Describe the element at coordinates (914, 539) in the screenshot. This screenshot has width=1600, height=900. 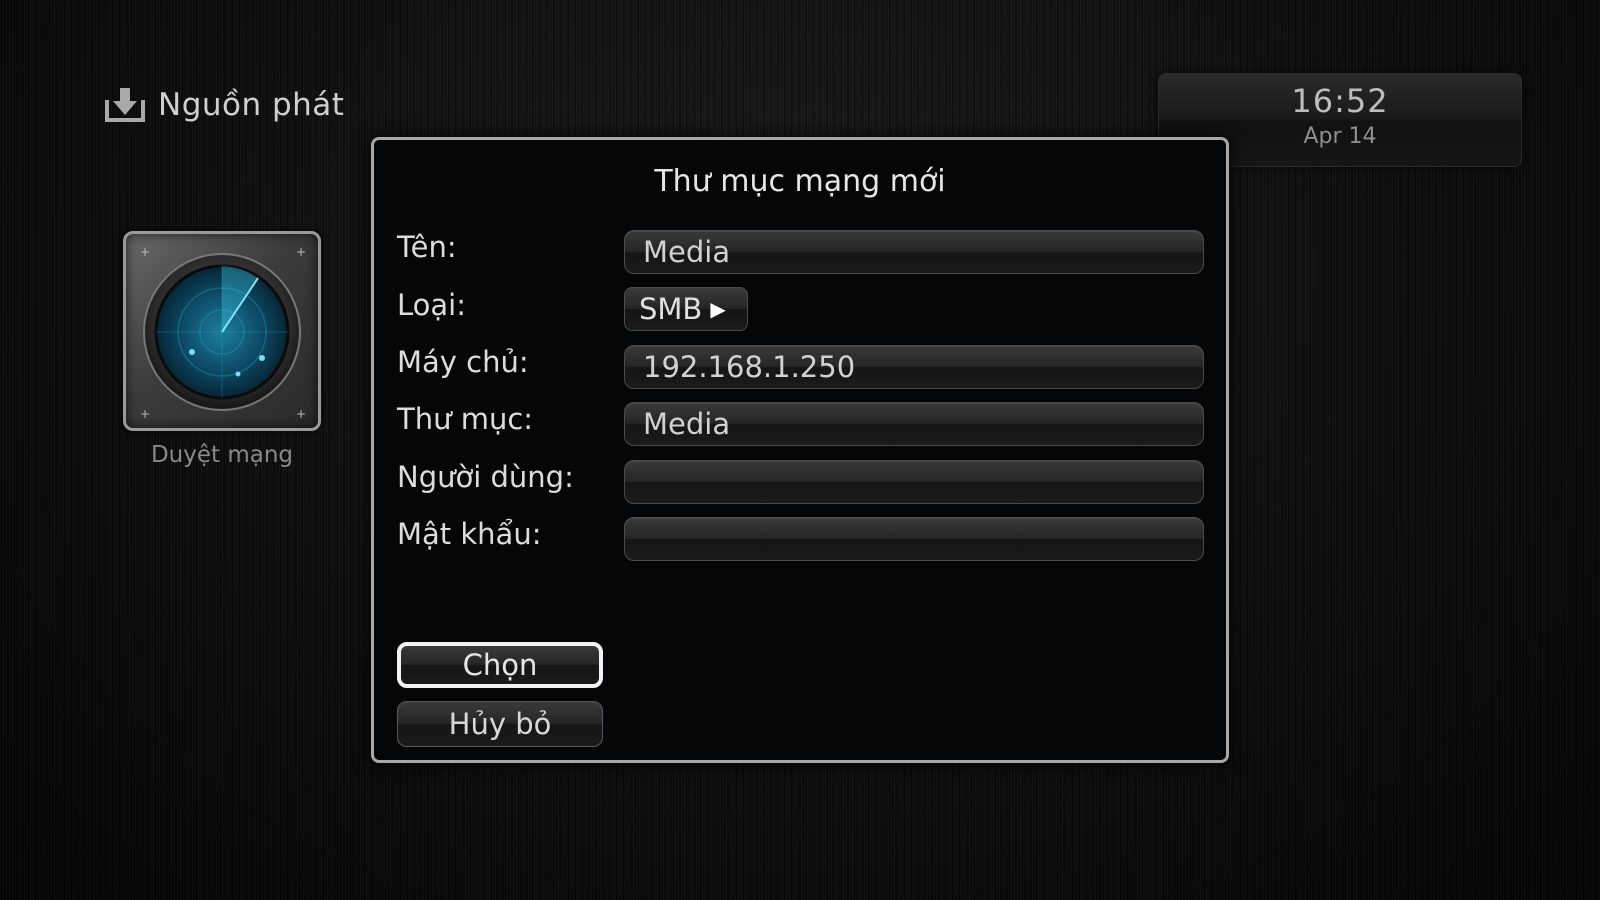
I see `password-field` at that location.